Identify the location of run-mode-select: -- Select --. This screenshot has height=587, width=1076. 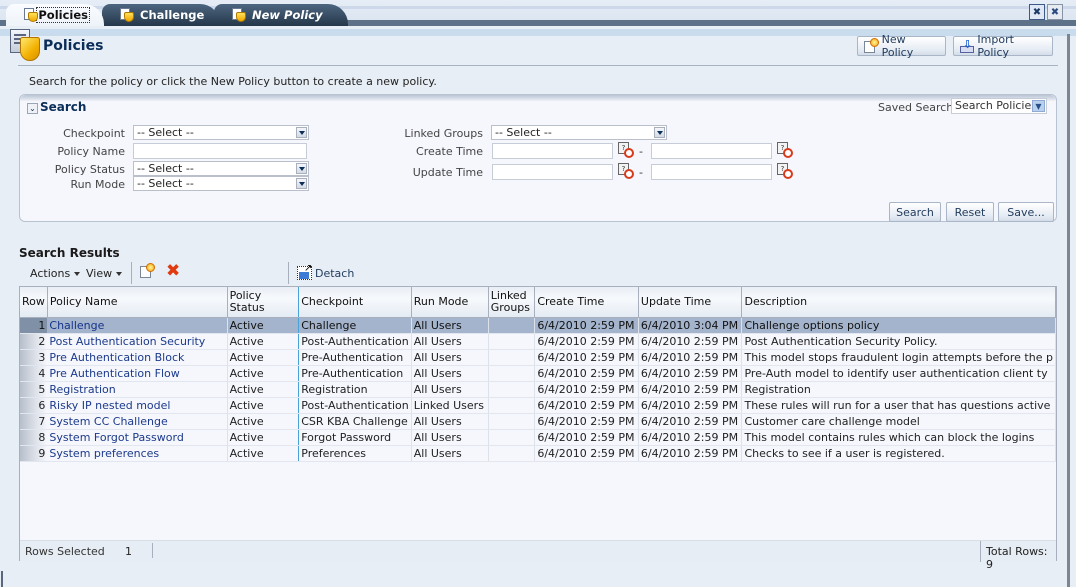
(221, 183).